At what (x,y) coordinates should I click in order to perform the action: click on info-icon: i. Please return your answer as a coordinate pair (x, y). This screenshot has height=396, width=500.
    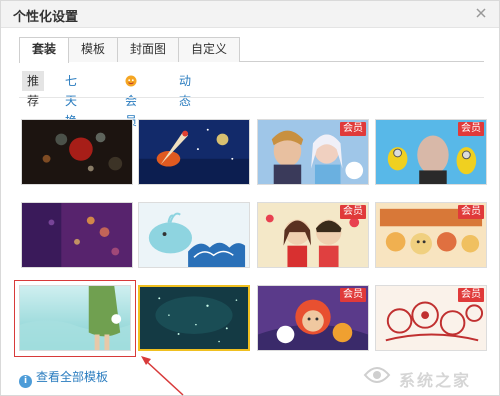
    Looking at the image, I should click on (25, 381).